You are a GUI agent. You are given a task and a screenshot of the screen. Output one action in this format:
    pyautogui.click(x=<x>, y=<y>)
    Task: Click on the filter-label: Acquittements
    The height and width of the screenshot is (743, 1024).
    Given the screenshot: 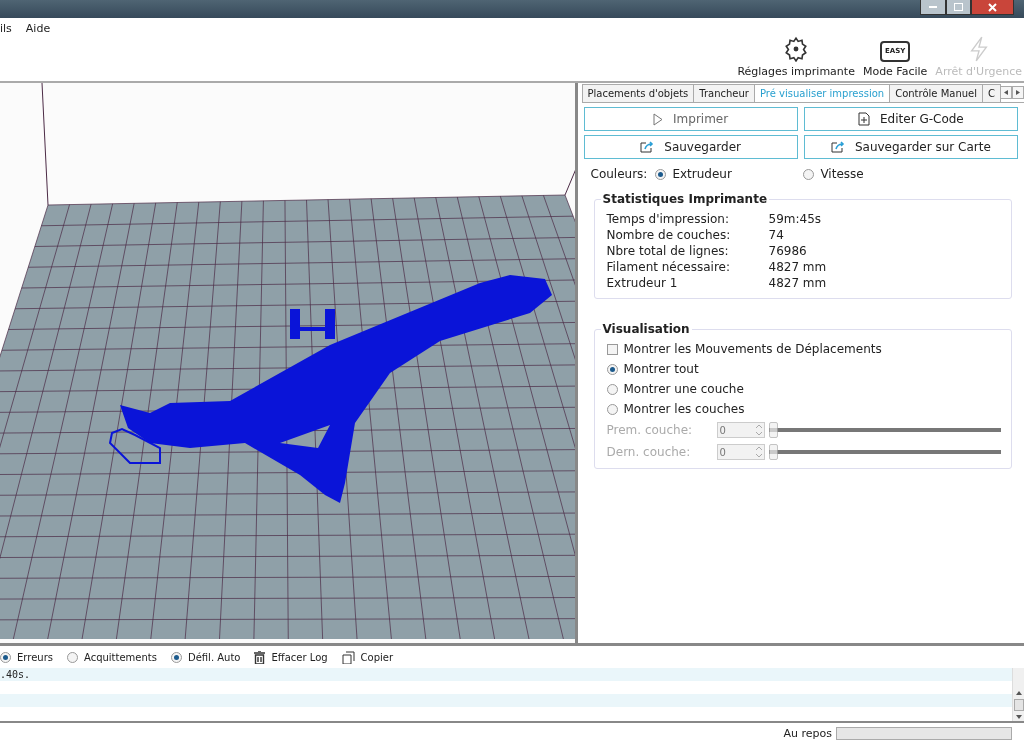 What is the action you would take?
    pyautogui.click(x=120, y=657)
    